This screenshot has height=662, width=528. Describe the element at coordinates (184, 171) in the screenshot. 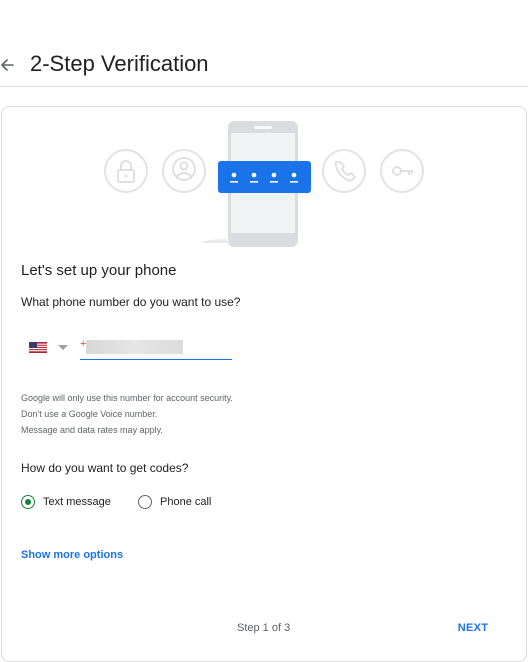

I see `person-icon` at that location.